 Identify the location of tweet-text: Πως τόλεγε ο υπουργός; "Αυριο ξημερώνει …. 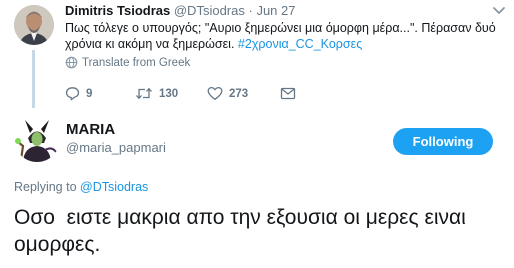
(285, 36).